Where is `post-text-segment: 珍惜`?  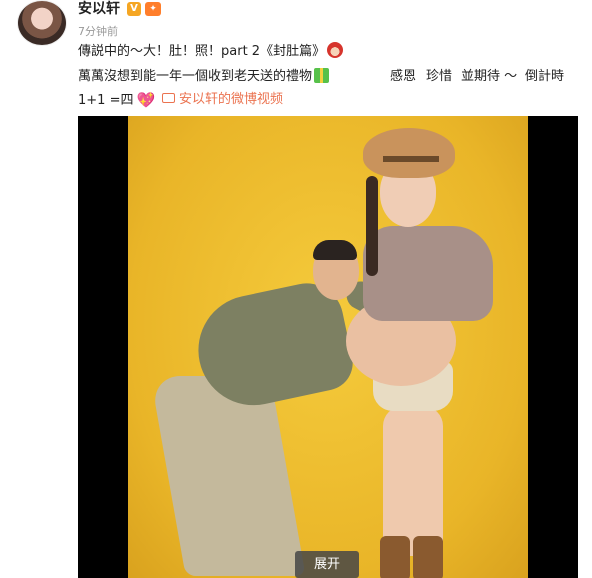 post-text-segment: 珍惜 is located at coordinates (439, 76).